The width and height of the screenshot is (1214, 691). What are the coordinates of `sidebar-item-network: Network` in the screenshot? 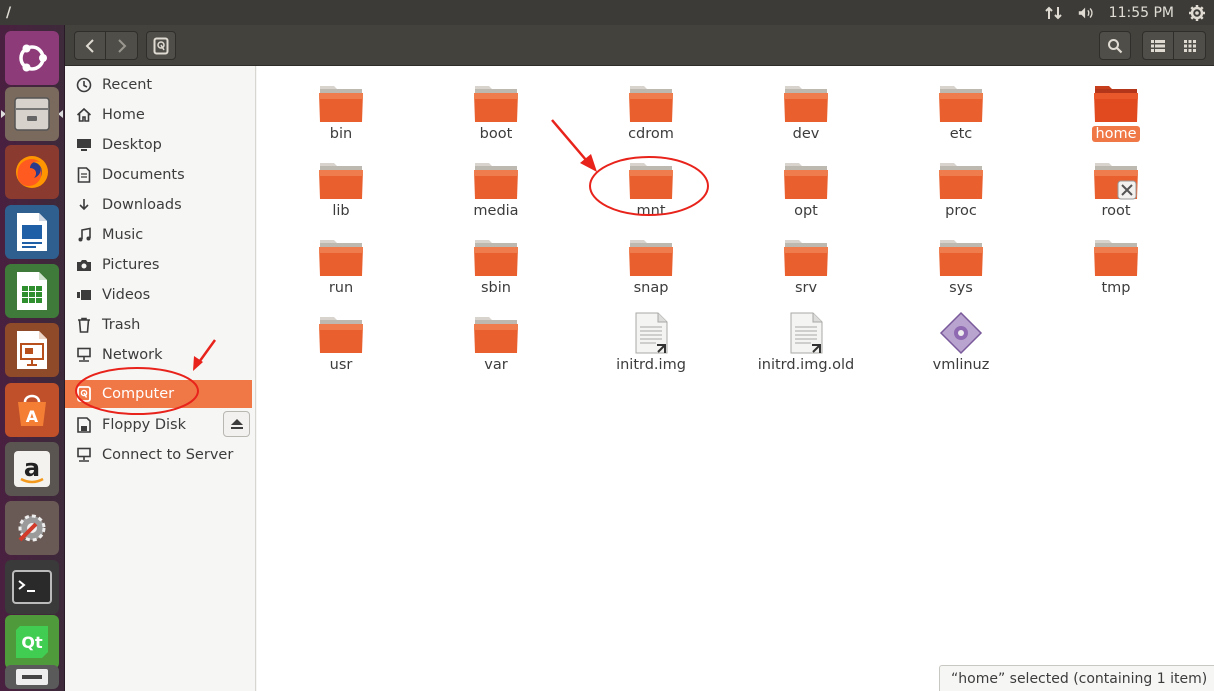 It's located at (158, 355).